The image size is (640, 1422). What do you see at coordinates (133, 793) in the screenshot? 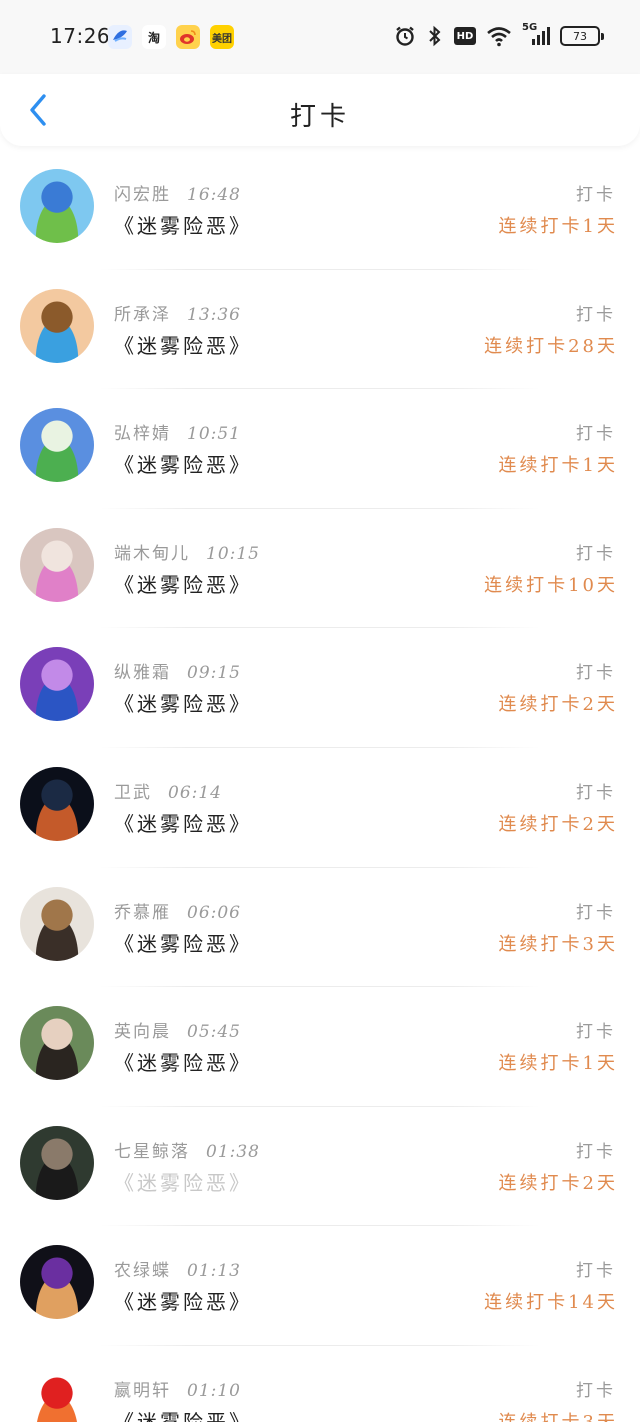
I see `user-name: 卫武` at bounding box center [133, 793].